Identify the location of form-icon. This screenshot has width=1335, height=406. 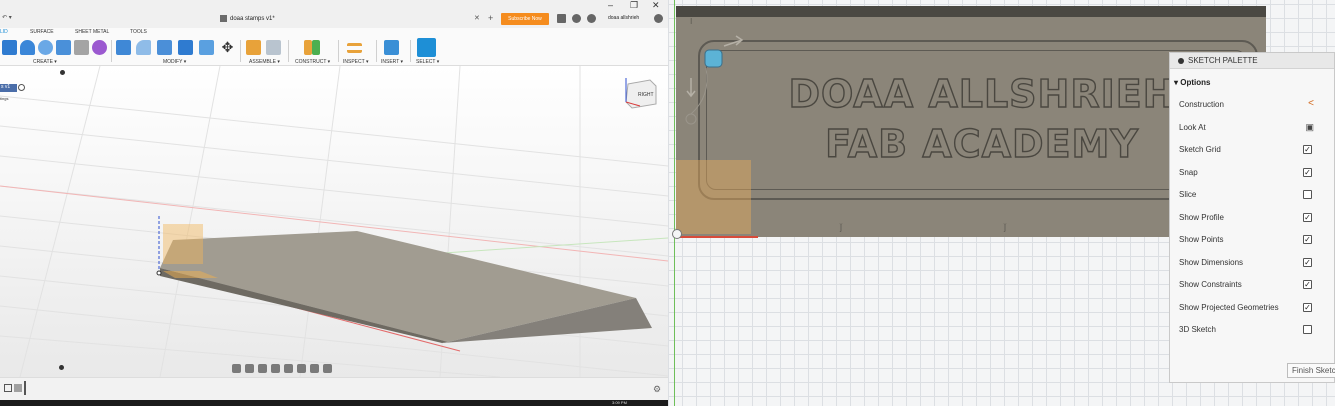
(99, 47).